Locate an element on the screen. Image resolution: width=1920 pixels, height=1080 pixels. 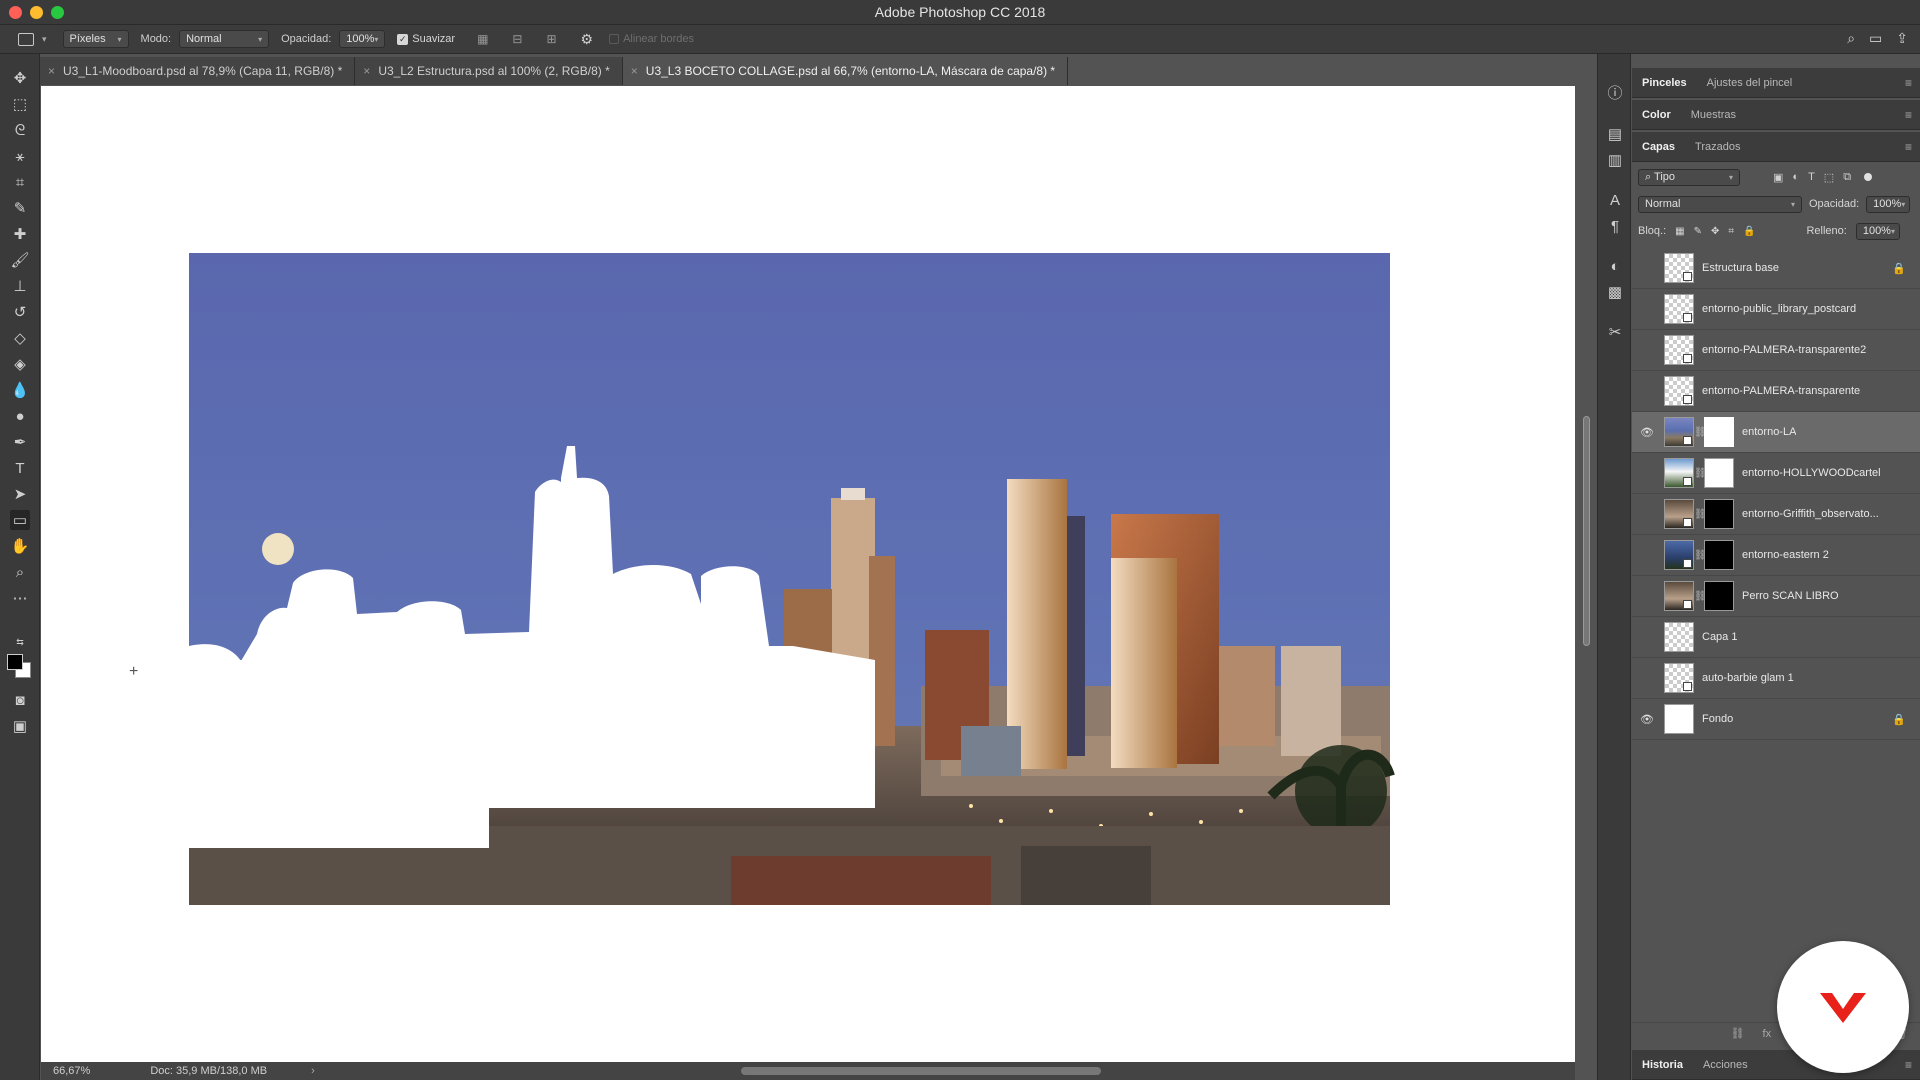
blur-tool-icon: 💧 is located at coordinates (20, 390).